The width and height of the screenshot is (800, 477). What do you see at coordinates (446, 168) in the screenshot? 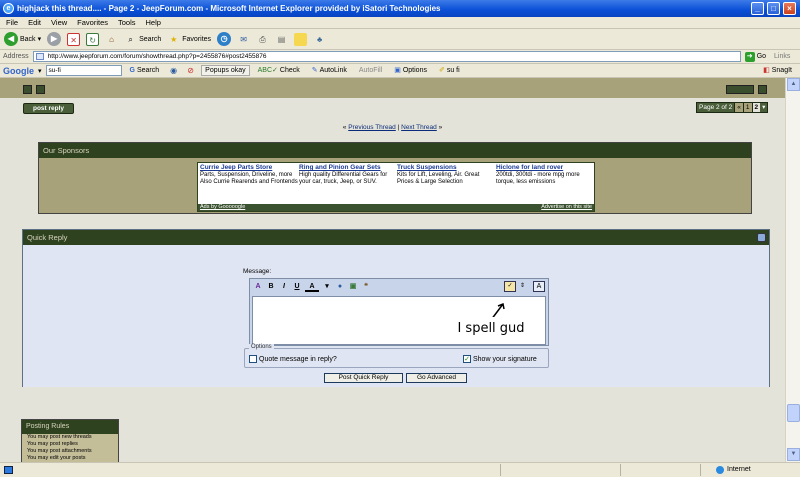
I see `ad-title: Truck Suspensions` at bounding box center [446, 168].